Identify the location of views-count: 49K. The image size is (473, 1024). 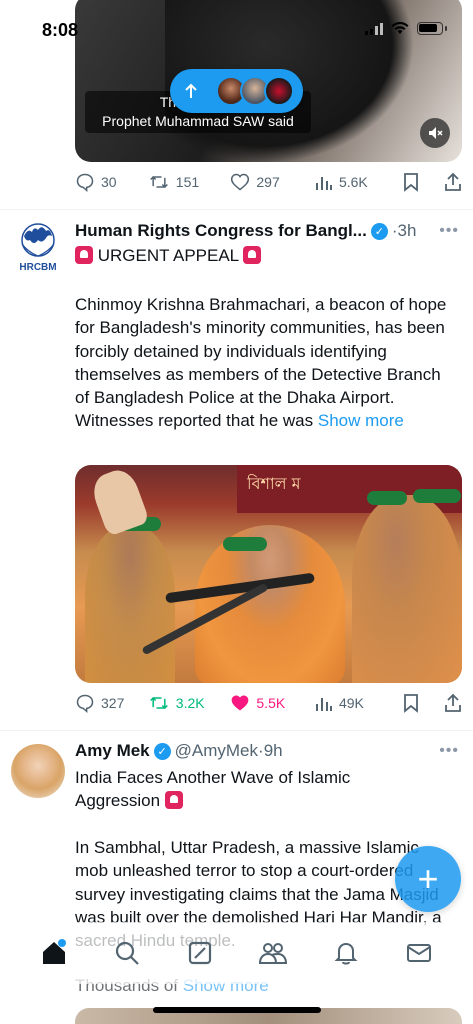
(351, 703).